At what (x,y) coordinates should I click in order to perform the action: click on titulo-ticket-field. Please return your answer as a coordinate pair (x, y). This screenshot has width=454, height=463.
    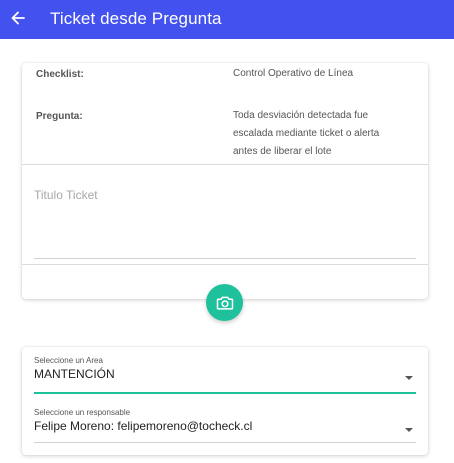
    Looking at the image, I should click on (225, 220).